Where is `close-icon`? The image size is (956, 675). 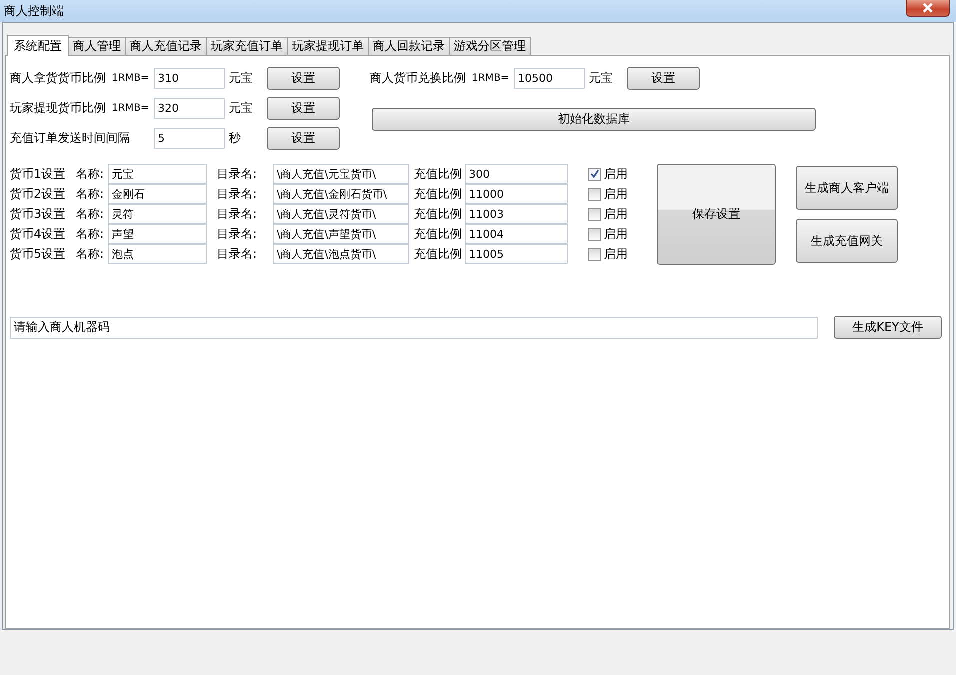
close-icon is located at coordinates (928, 8).